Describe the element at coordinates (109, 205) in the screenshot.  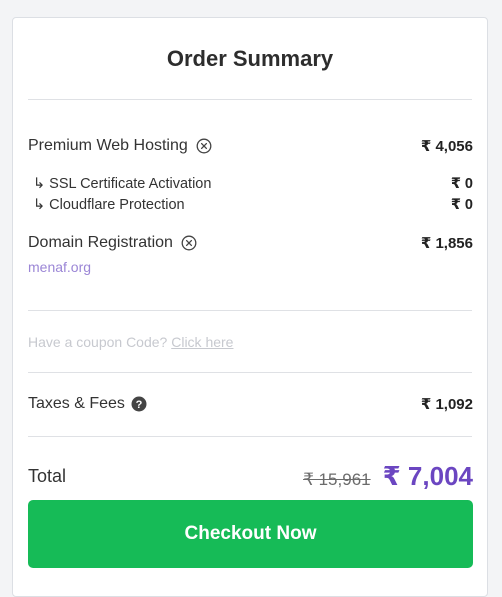
I see `cloudflare-label: ↳ Cloudflare Protection` at that location.